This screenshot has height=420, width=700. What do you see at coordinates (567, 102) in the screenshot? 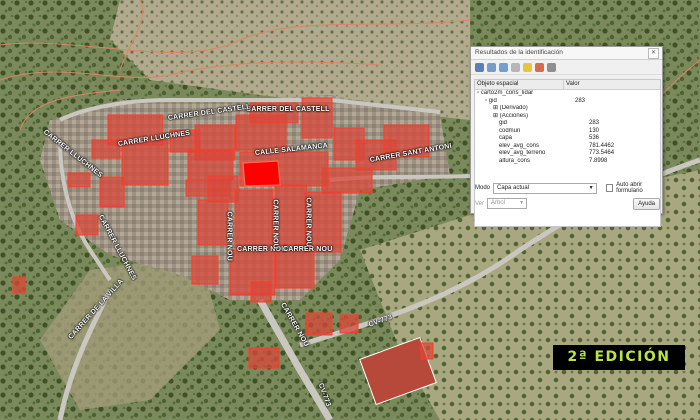
I see `tree-row-feature: ▫ gid 283` at bounding box center [567, 102].